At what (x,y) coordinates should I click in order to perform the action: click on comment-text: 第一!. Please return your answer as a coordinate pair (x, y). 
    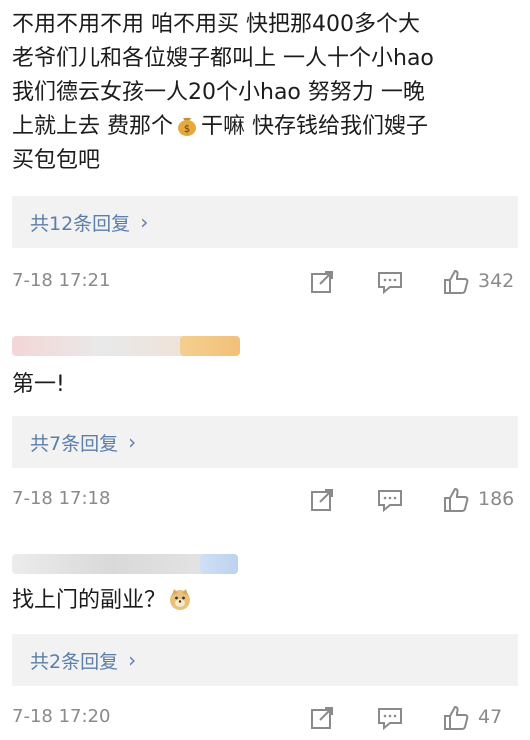
    Looking at the image, I should click on (38, 384).